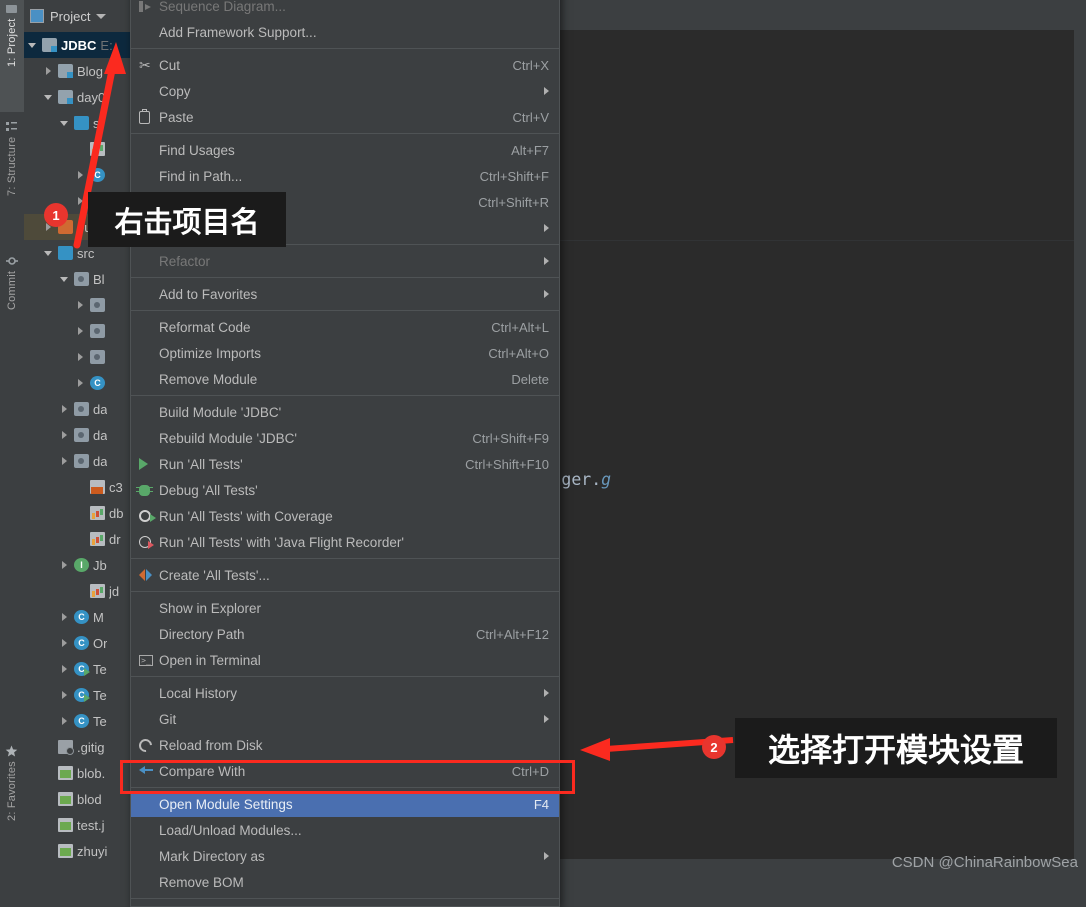 This screenshot has width=1086, height=907. I want to click on menu-item-shortcut: Ctrl+V, so click(530, 117).